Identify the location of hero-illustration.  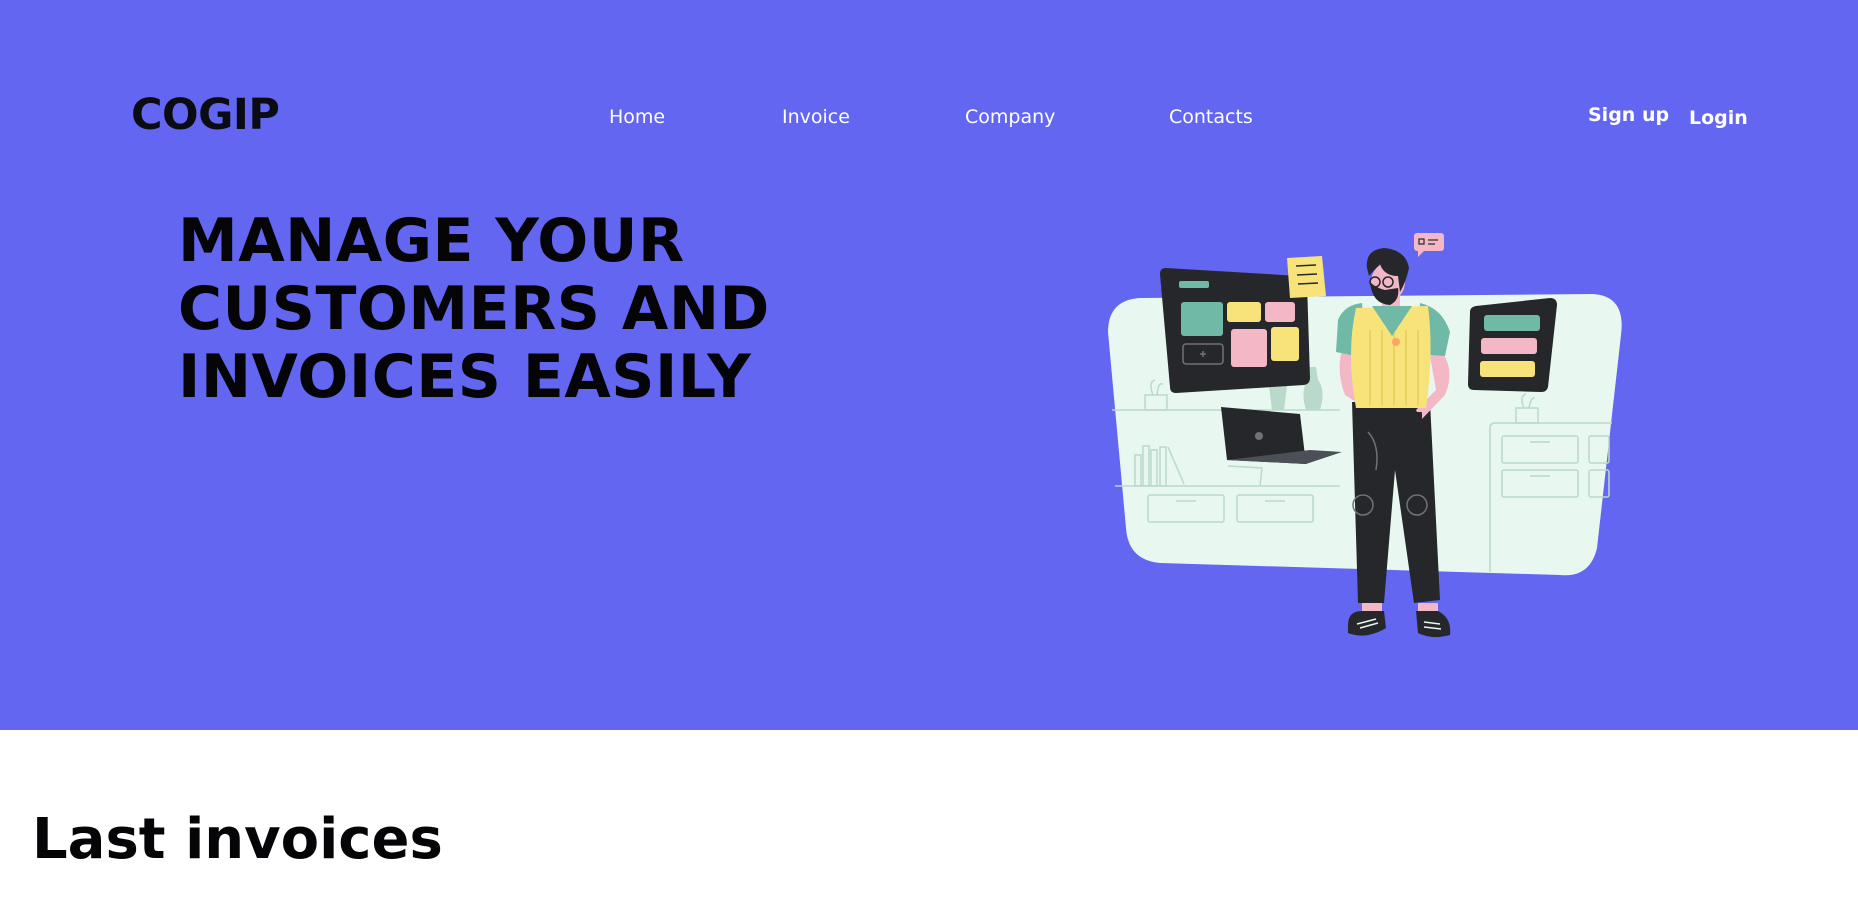
(1365, 435).